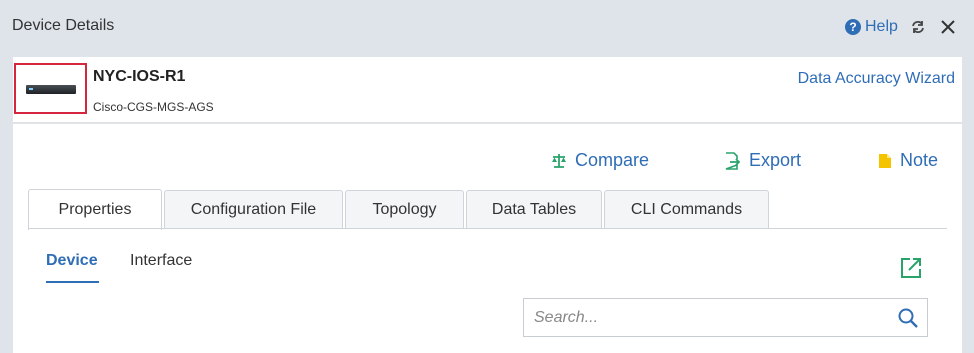  I want to click on note-icon, so click(885, 160).